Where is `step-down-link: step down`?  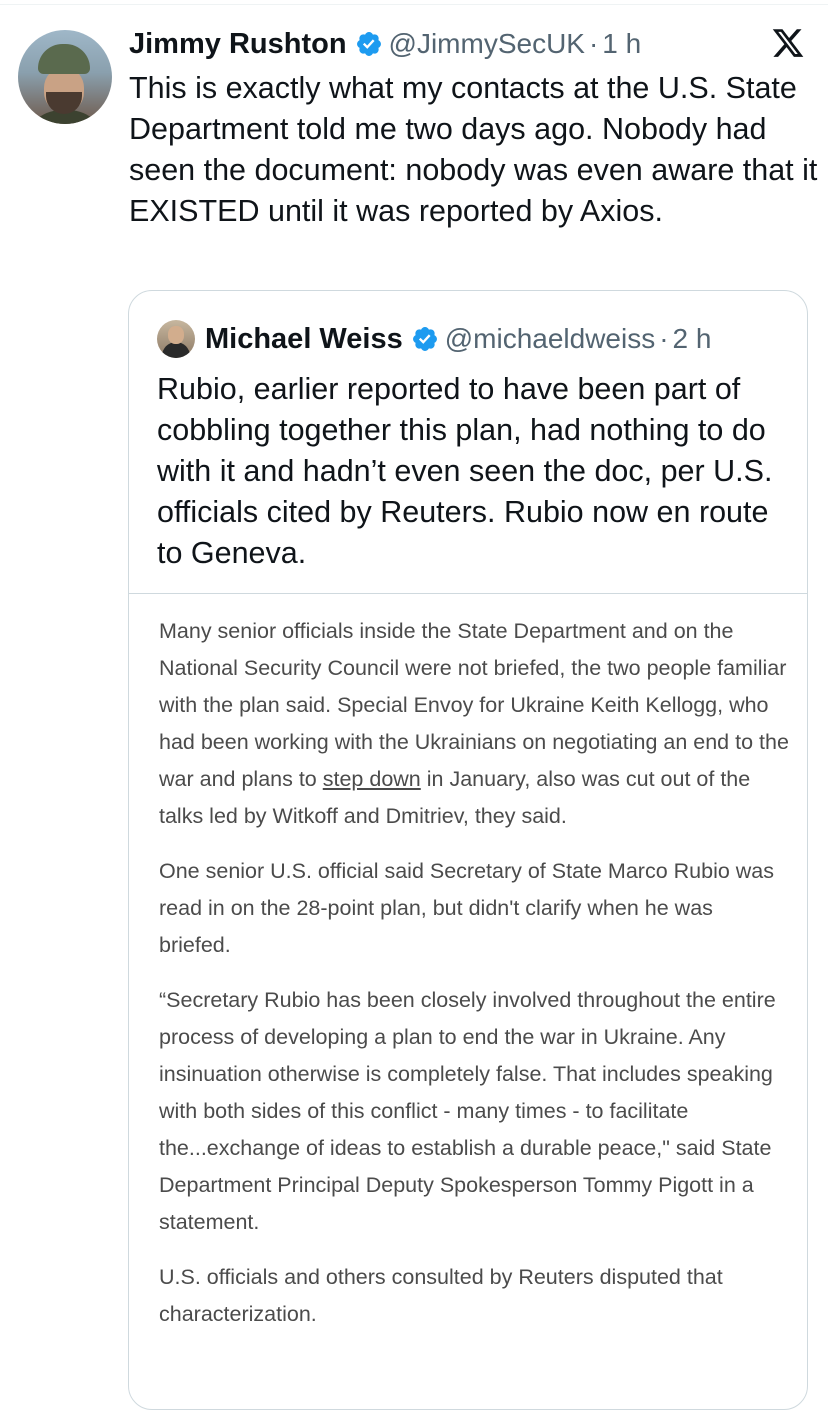 step-down-link: step down is located at coordinates (371, 779).